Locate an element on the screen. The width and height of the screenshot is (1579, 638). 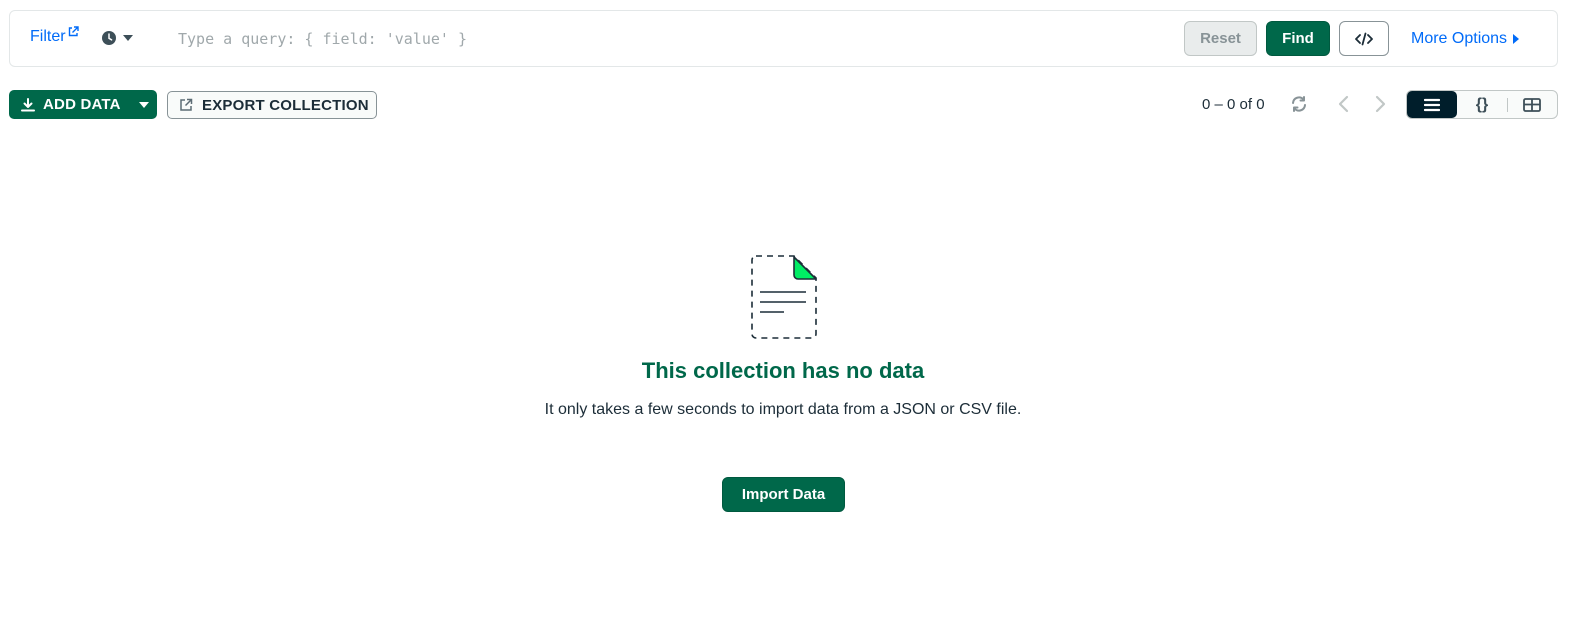
add-data-label: ADD DATA is located at coordinates (82, 104).